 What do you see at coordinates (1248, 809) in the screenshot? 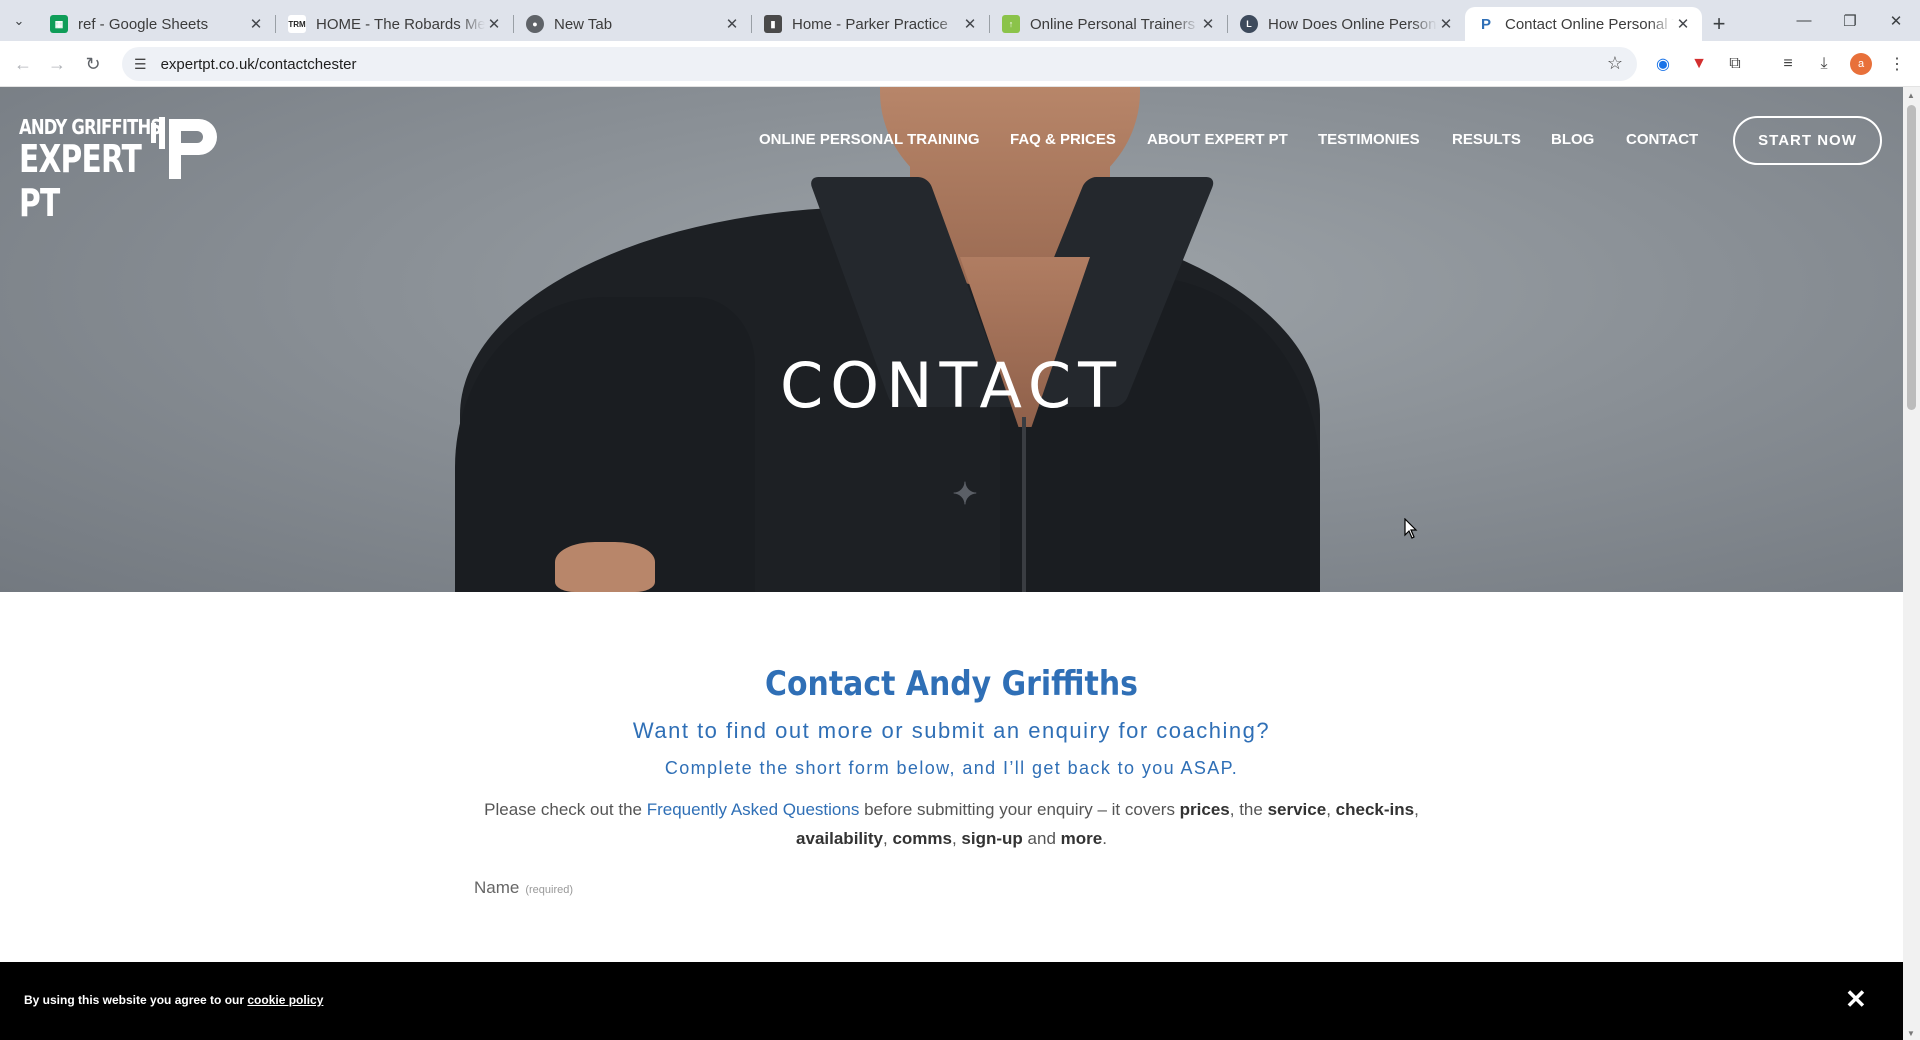
I see `body-text-segment: , the` at bounding box center [1248, 809].